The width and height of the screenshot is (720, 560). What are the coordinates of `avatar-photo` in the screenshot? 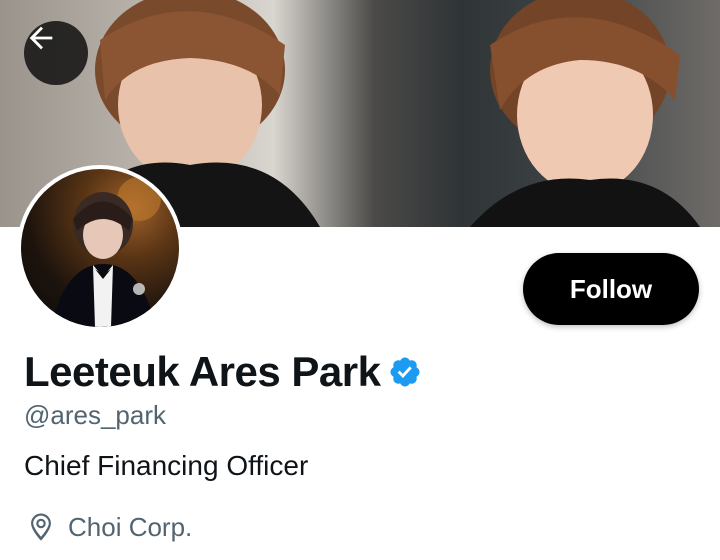 It's located at (100, 248).